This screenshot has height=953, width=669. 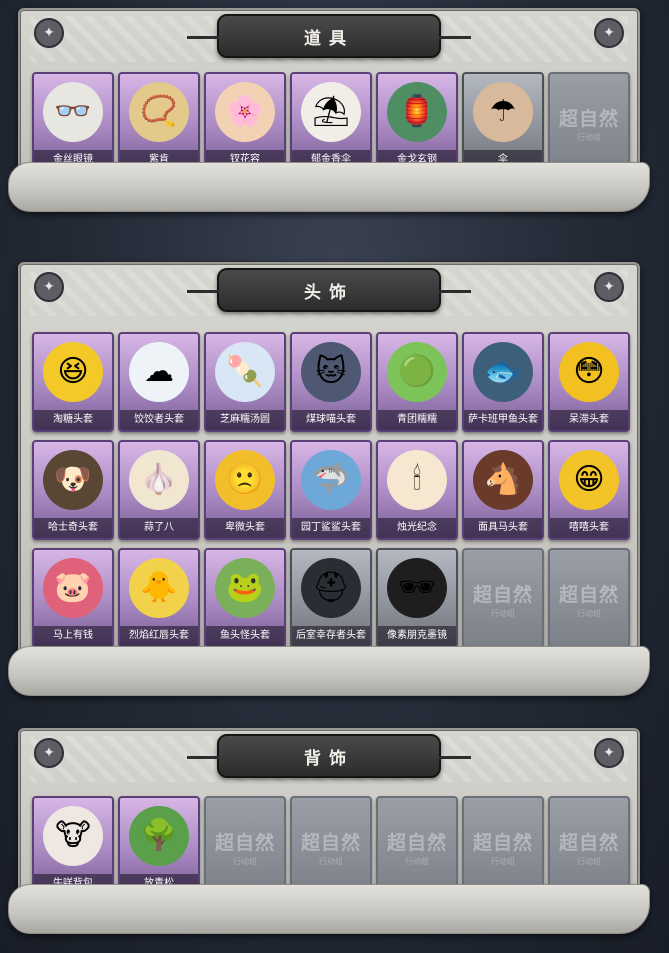 I want to click on item-label: 鱼头怪头套, so click(x=245, y=636).